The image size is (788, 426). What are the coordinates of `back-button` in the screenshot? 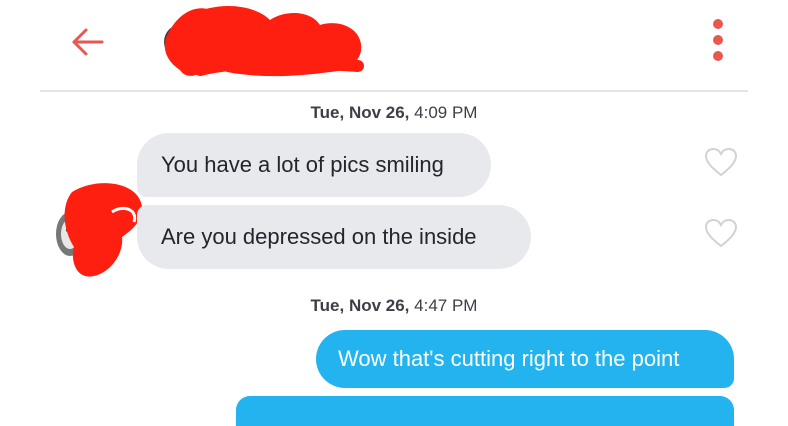 It's located at (88, 42).